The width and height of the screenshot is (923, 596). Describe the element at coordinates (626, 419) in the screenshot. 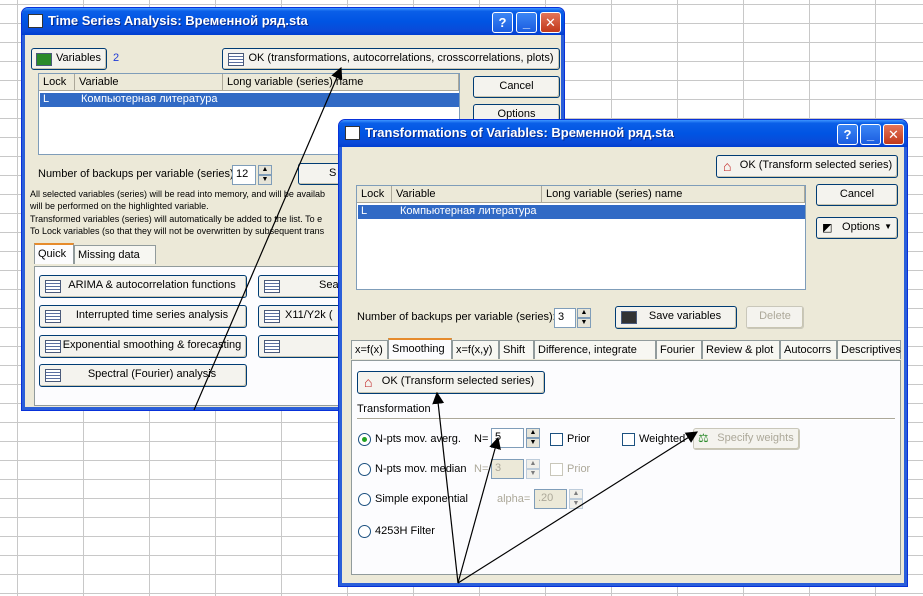

I see `transformation-divider` at that location.